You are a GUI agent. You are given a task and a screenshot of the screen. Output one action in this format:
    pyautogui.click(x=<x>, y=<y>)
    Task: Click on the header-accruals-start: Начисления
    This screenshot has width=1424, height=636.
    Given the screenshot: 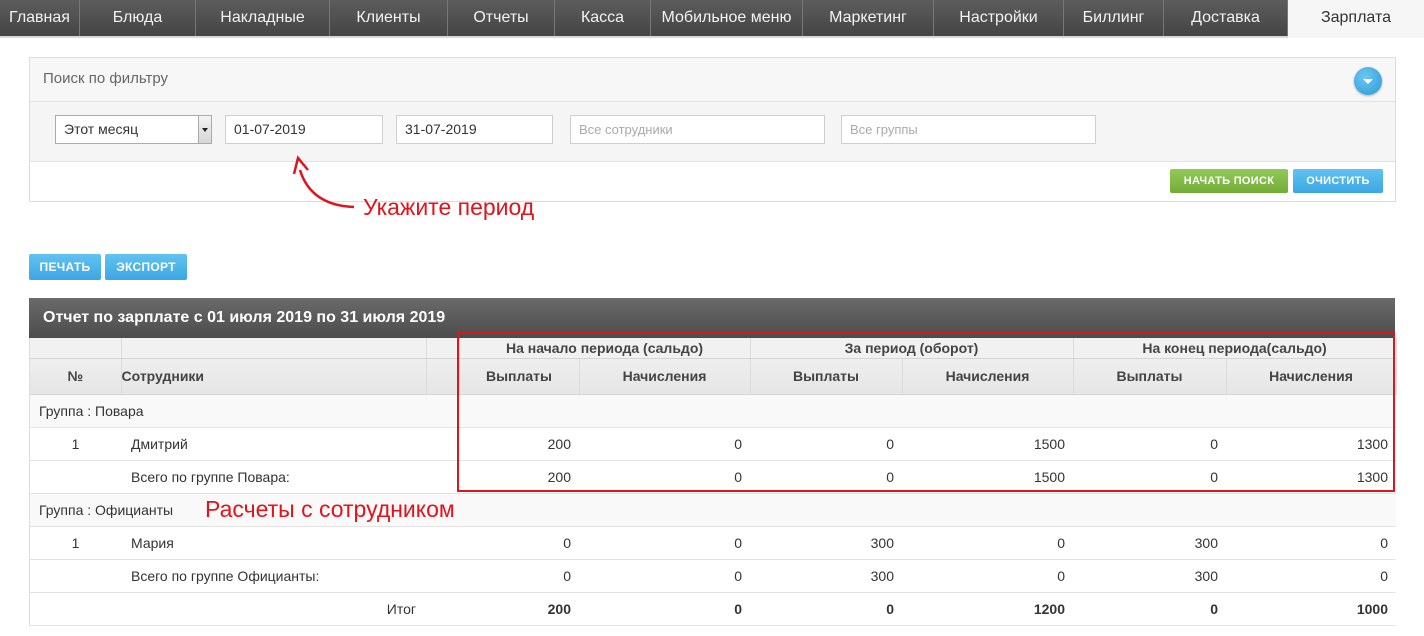 What is the action you would take?
    pyautogui.click(x=665, y=376)
    